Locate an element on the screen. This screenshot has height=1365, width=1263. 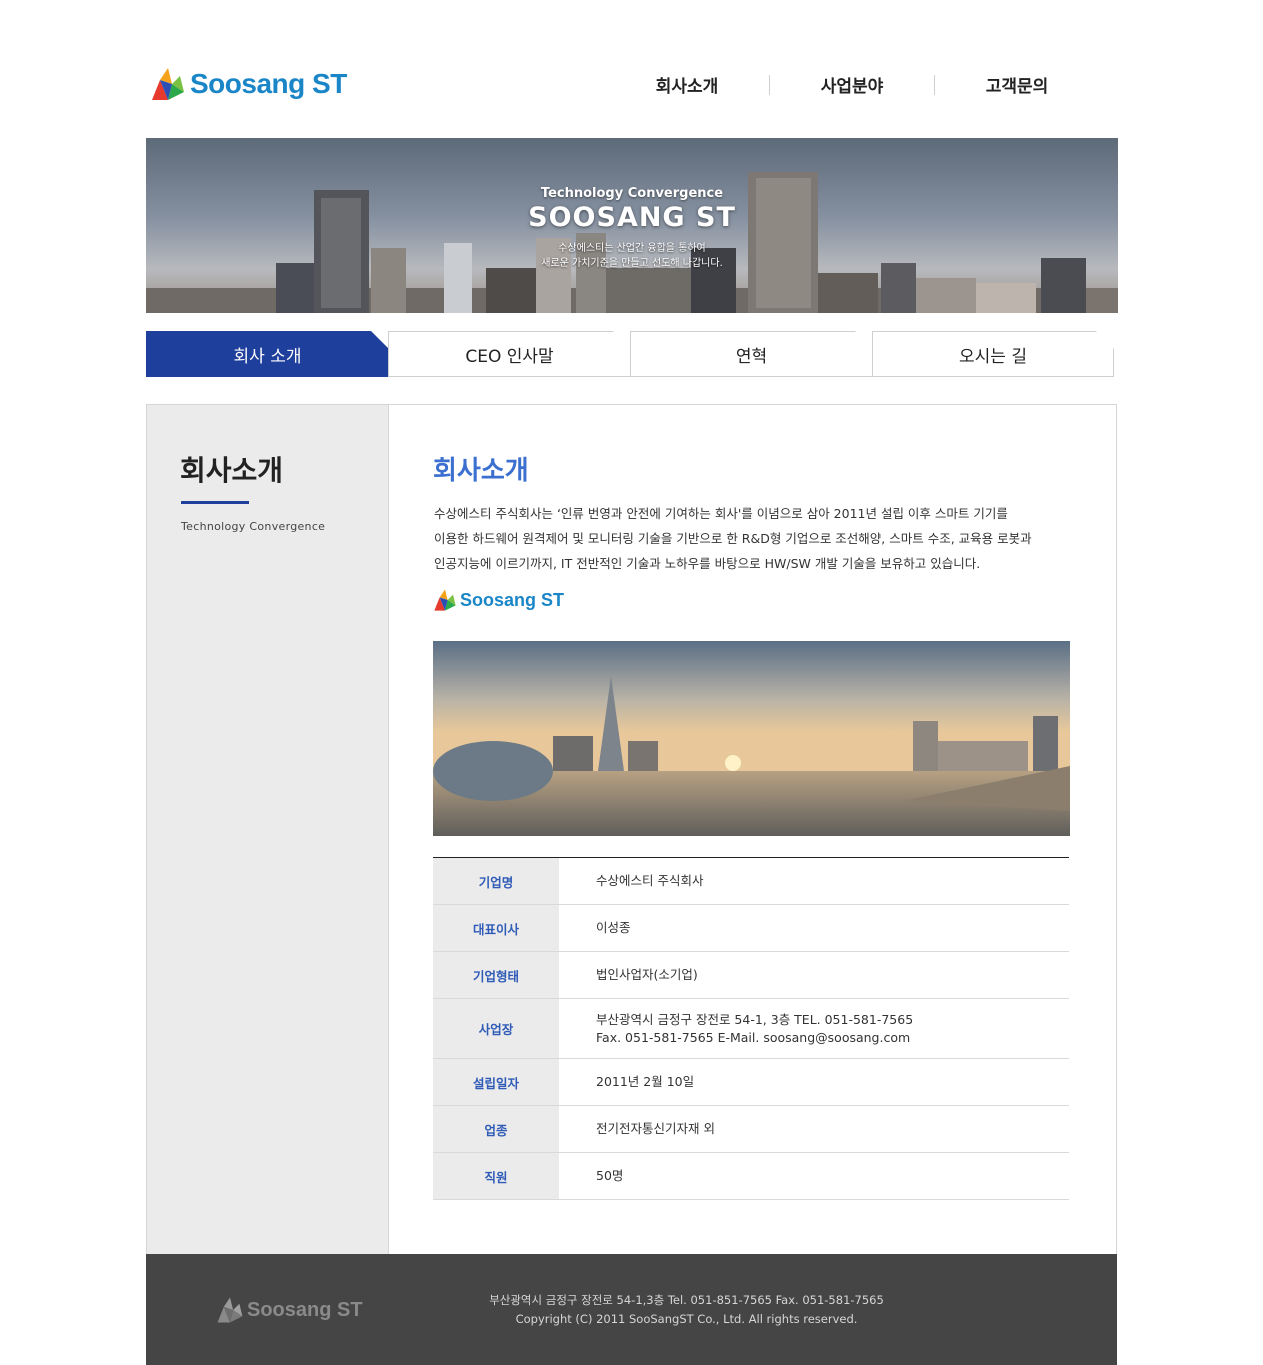
info-label: 대표이사 is located at coordinates (496, 928).